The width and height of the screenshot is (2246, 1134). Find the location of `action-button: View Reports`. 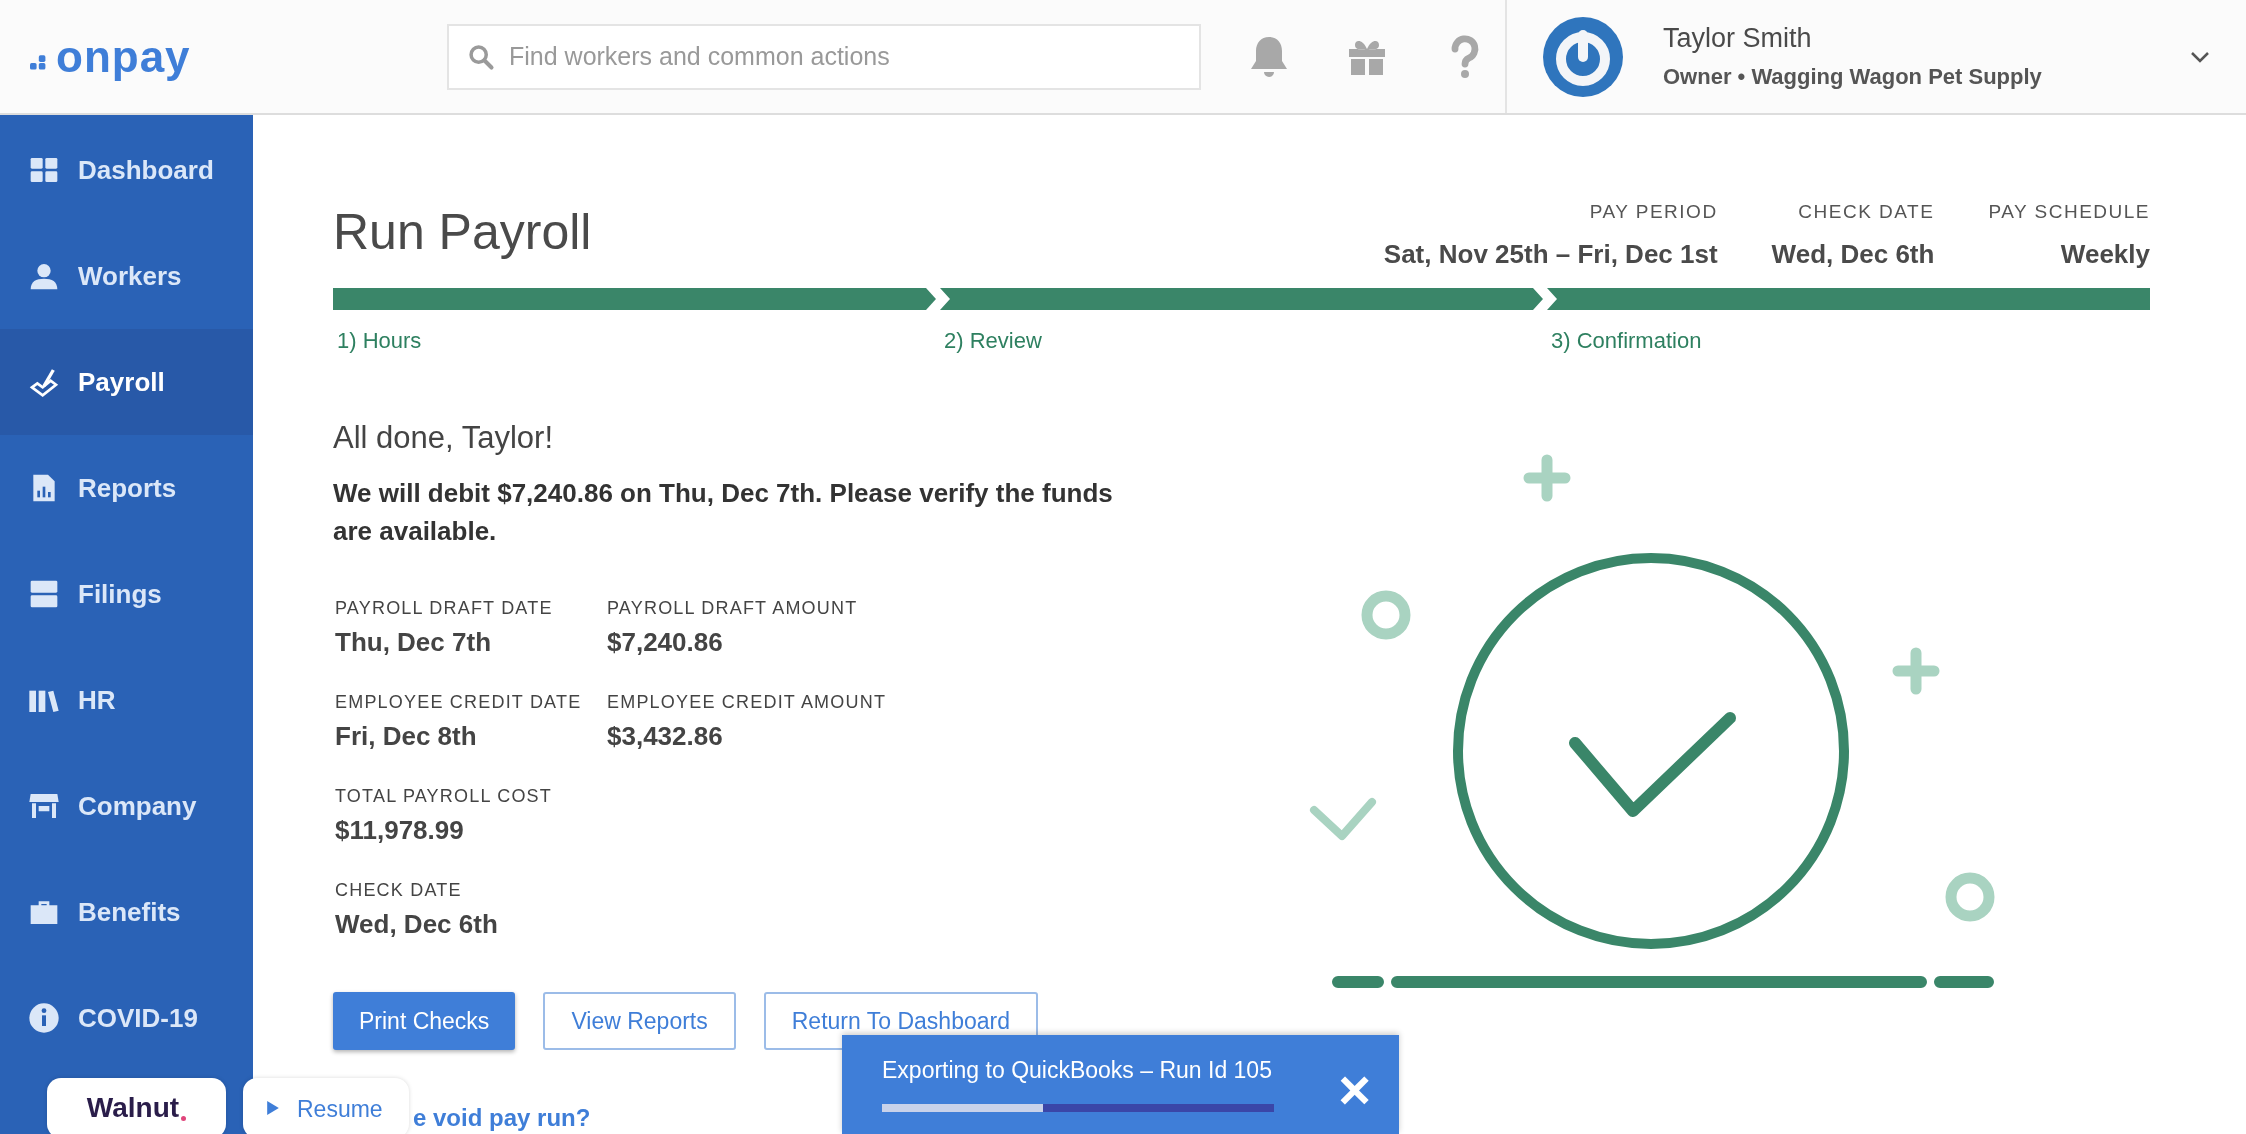

action-button: View Reports is located at coordinates (639, 1021).